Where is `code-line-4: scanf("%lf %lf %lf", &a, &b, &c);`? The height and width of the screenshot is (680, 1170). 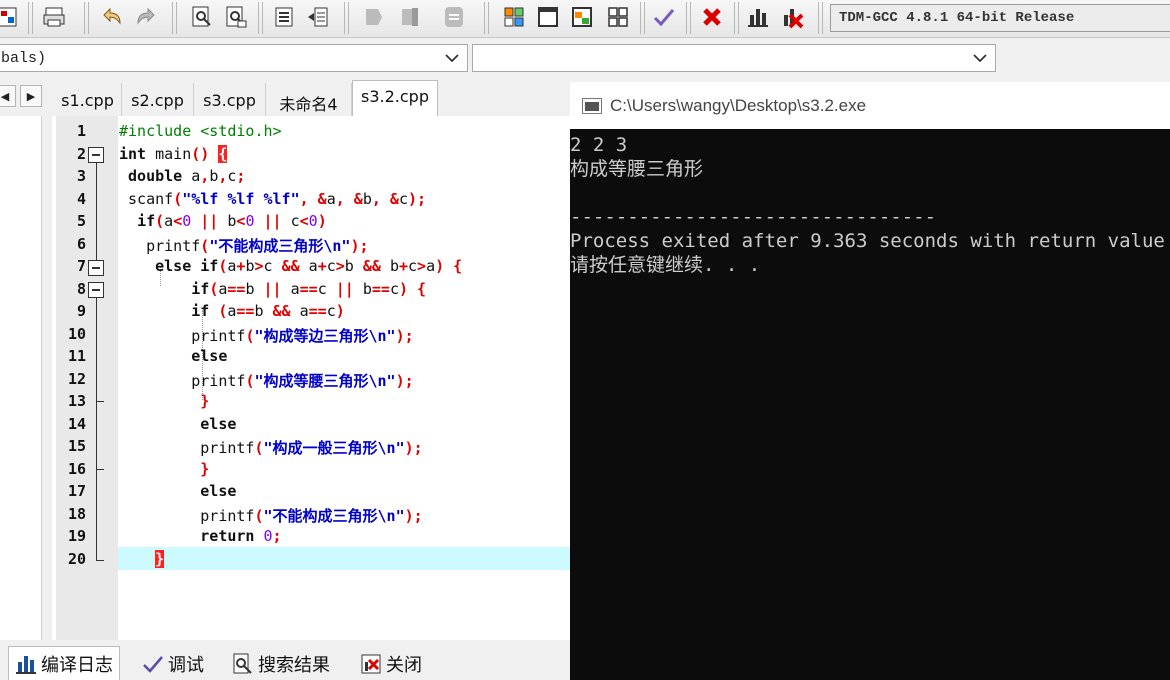 code-line-4: scanf("%lf %lf %lf", &a, &b, &c); is located at coordinates (277, 199).